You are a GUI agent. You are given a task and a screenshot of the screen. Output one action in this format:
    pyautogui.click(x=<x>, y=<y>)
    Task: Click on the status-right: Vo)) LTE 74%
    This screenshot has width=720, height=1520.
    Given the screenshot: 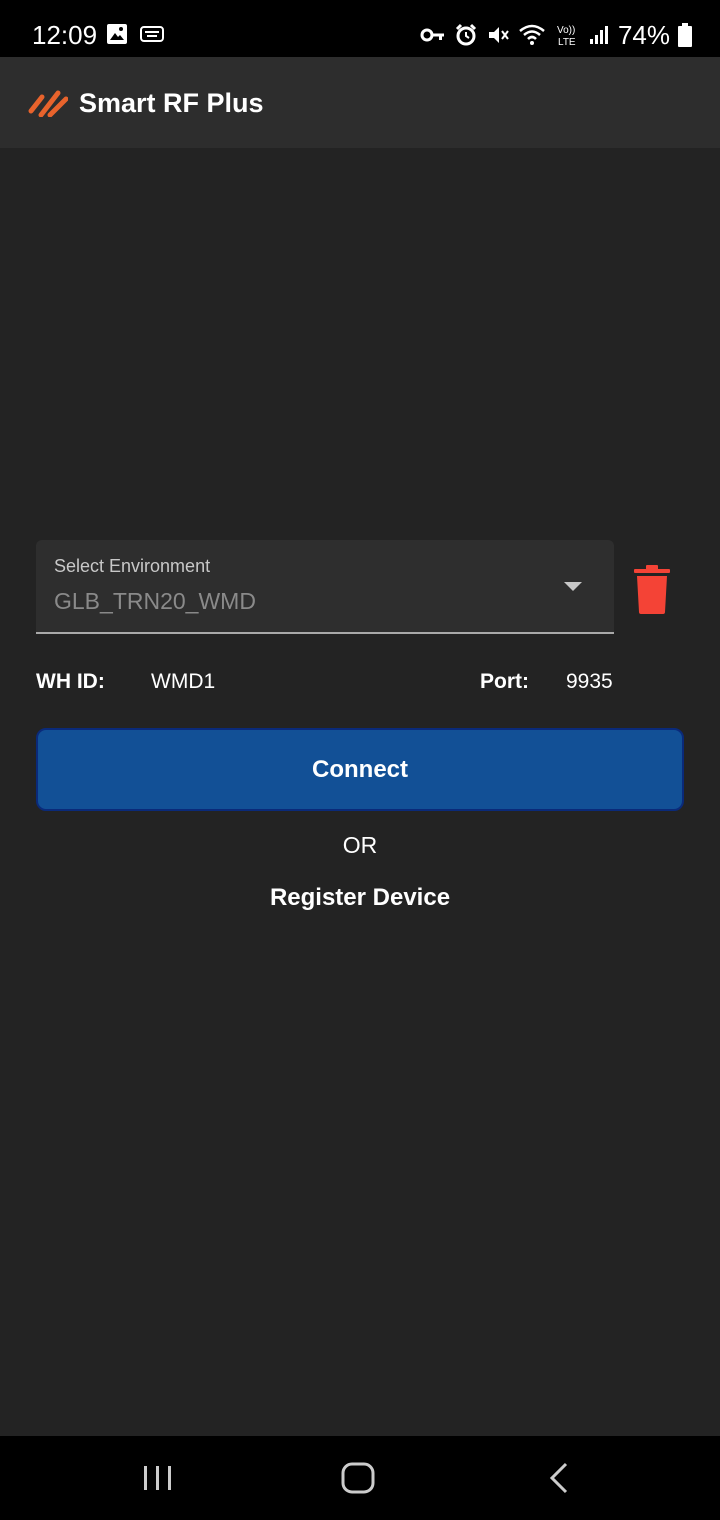 What is the action you would take?
    pyautogui.click(x=556, y=35)
    